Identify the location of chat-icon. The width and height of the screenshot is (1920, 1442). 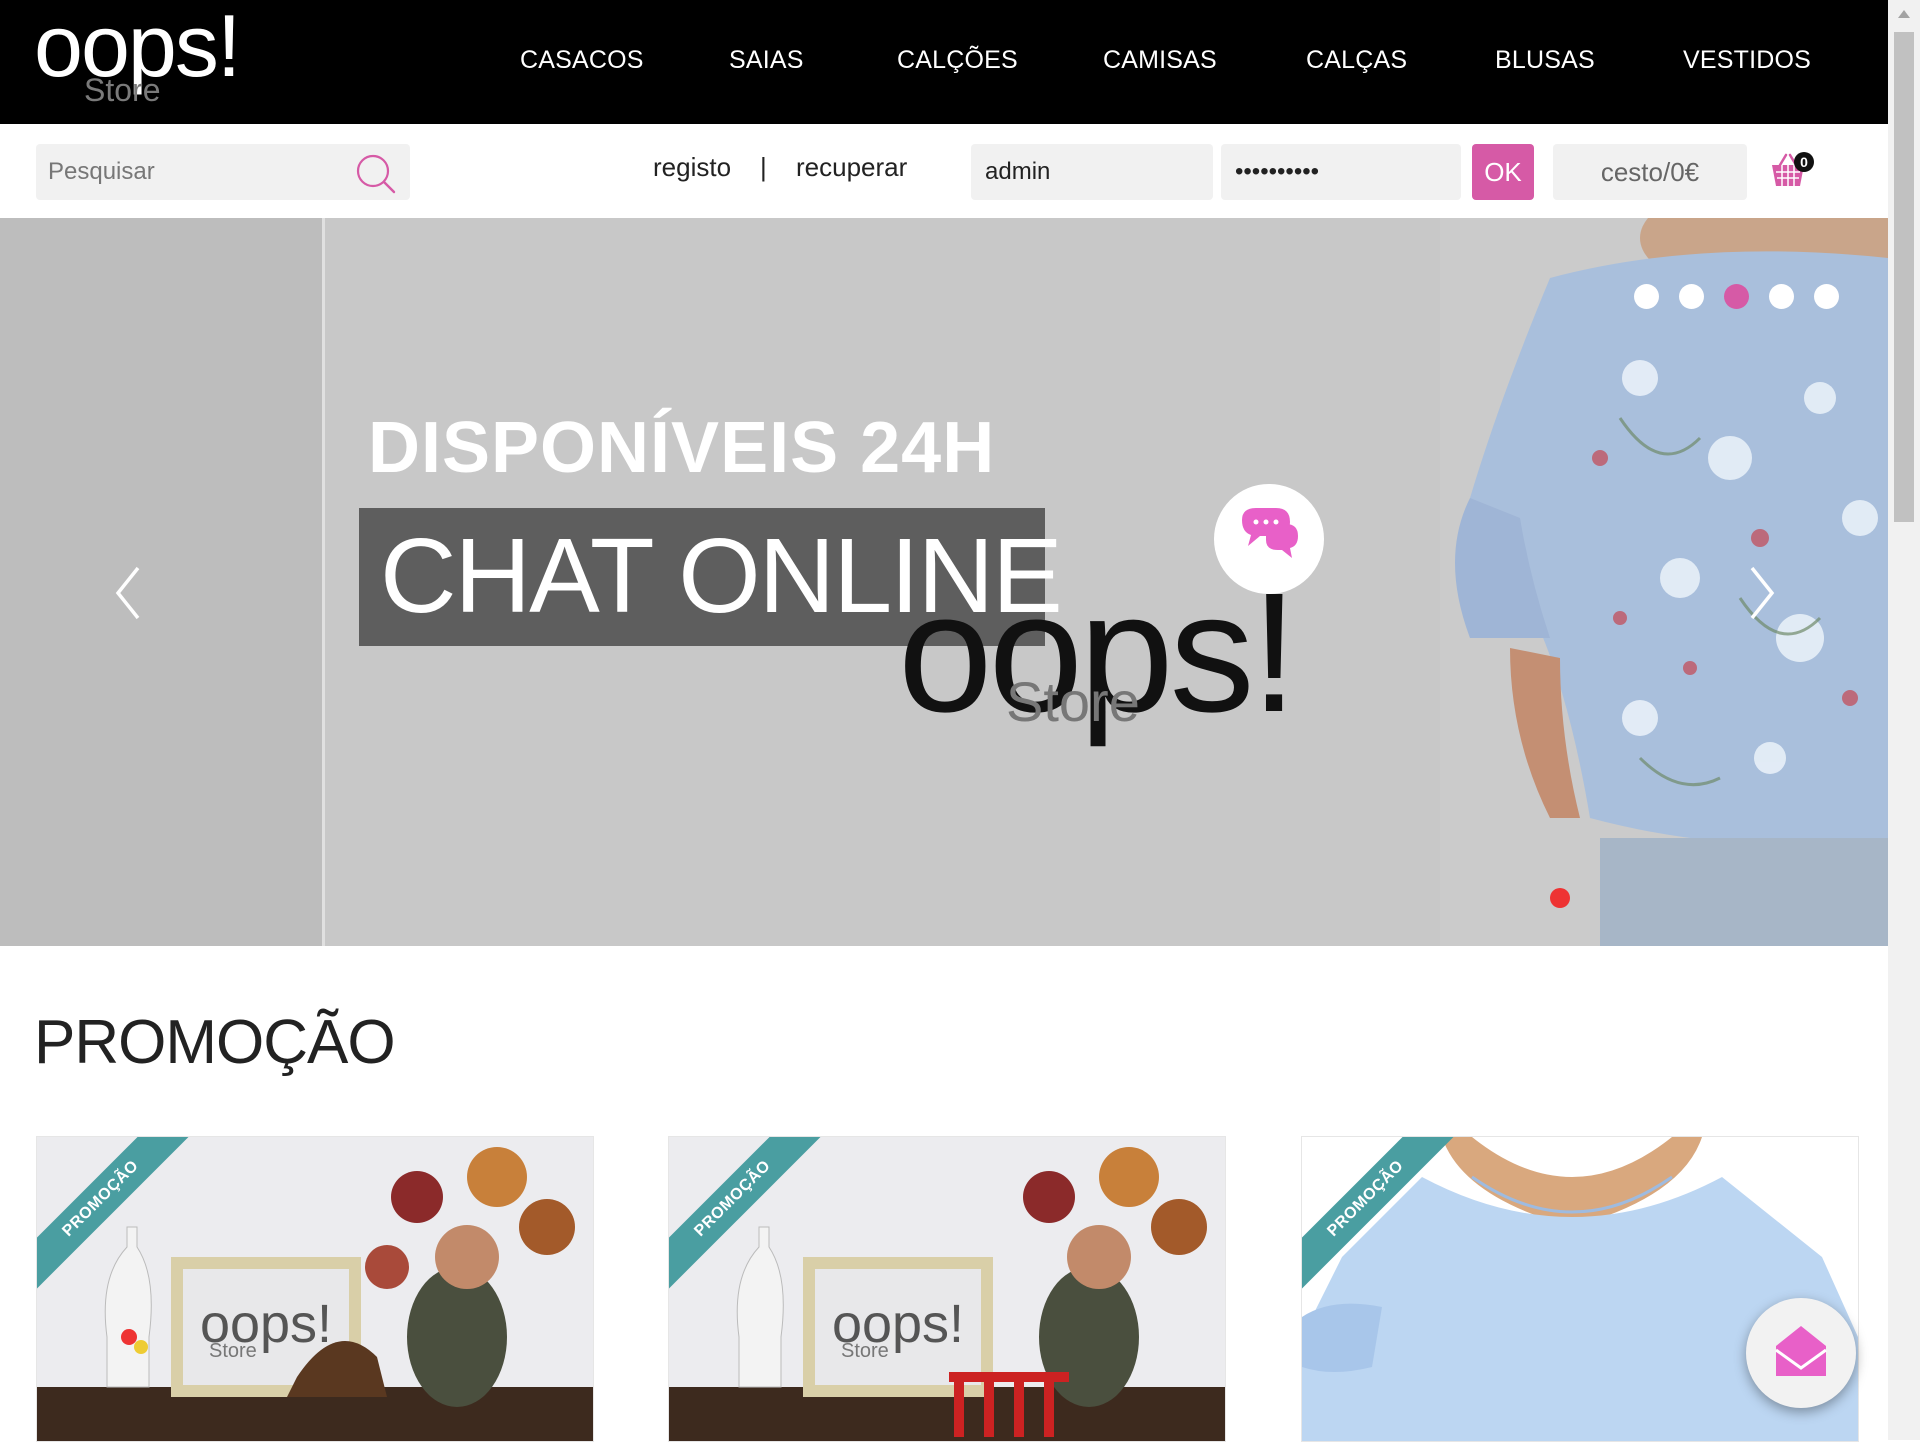
(1270, 533).